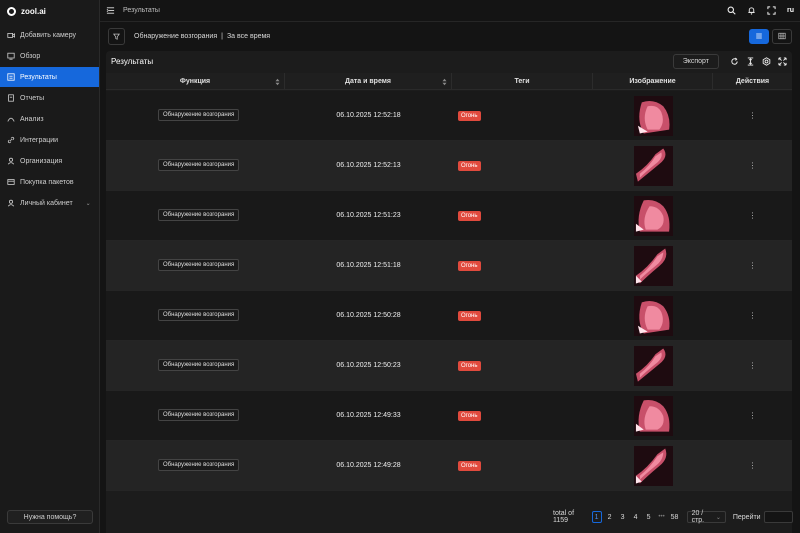 The height and width of the screenshot is (533, 800). I want to click on goto-page-input, so click(778, 517).